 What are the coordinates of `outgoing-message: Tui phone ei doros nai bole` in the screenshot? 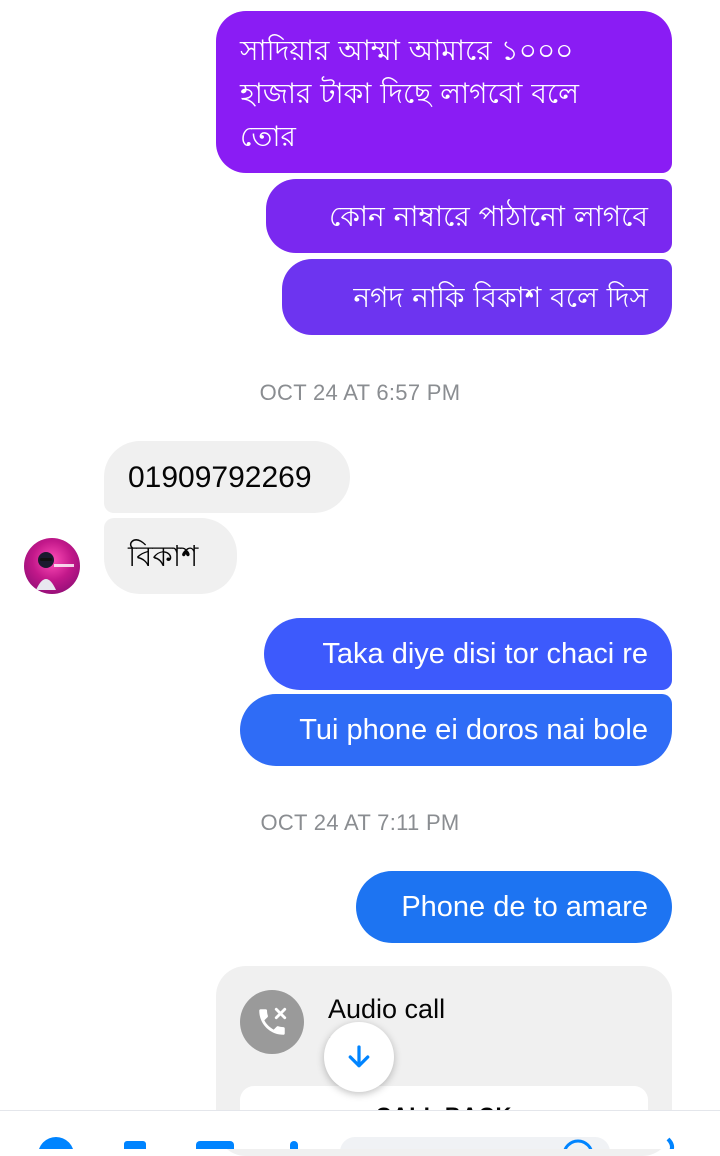 It's located at (456, 730).